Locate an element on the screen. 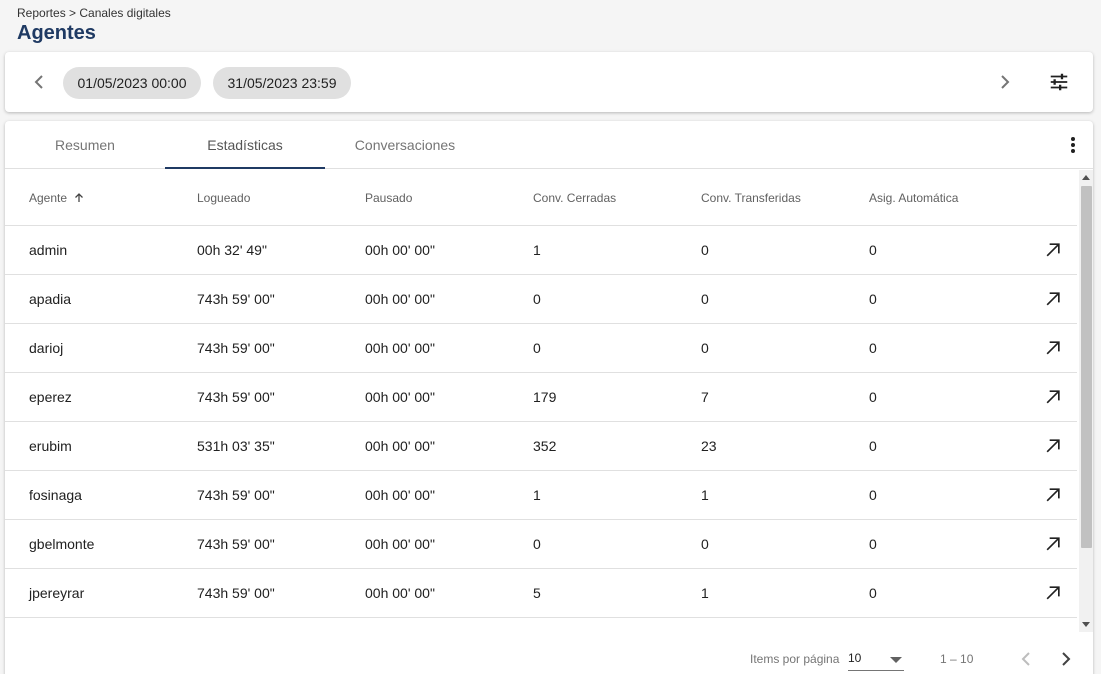 Image resolution: width=1101 pixels, height=674 pixels. table-row: jpereyrar 743h 59' 00" 00h 00' 00" 5 1 0 is located at coordinates (541, 593).